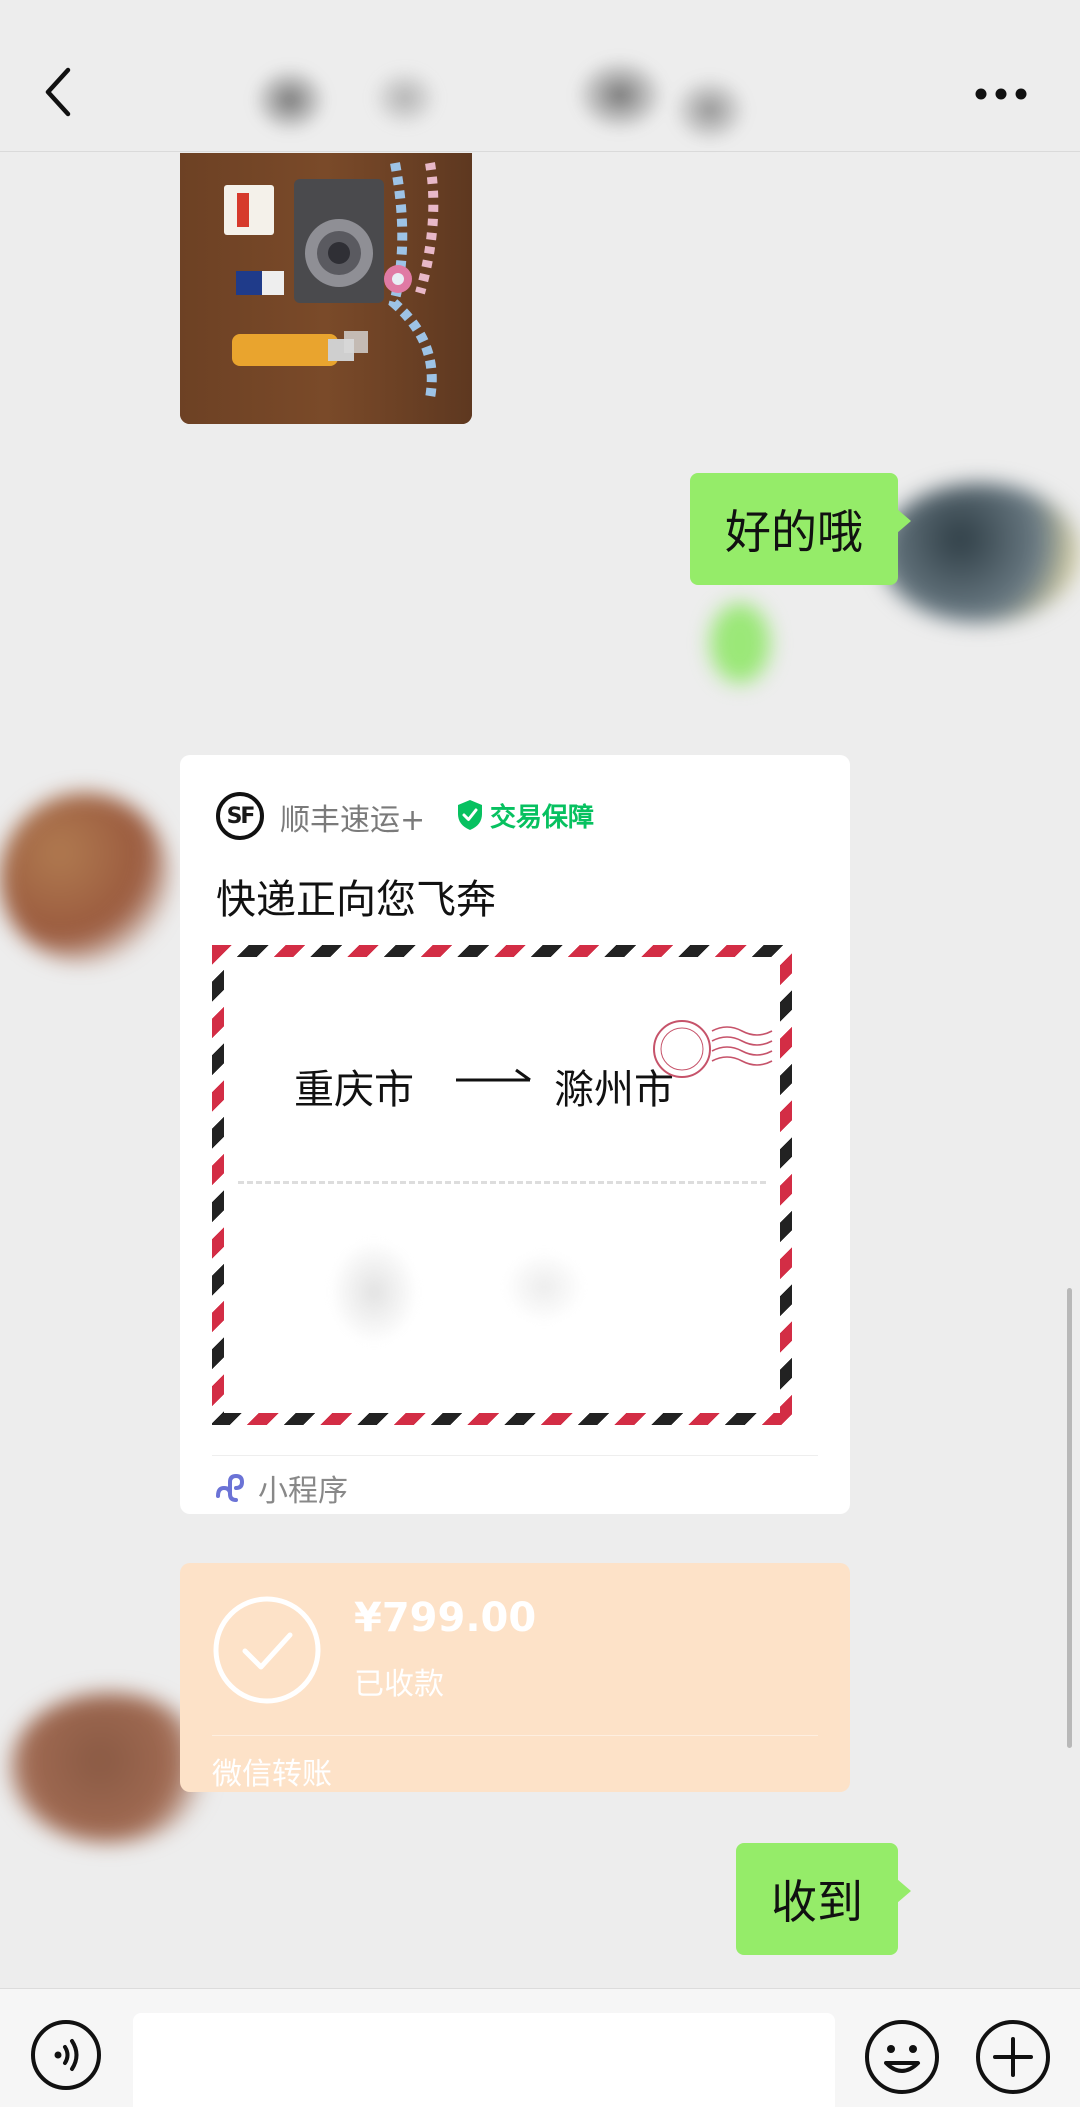  What do you see at coordinates (470, 815) in the screenshot?
I see `shield-check-icon` at bounding box center [470, 815].